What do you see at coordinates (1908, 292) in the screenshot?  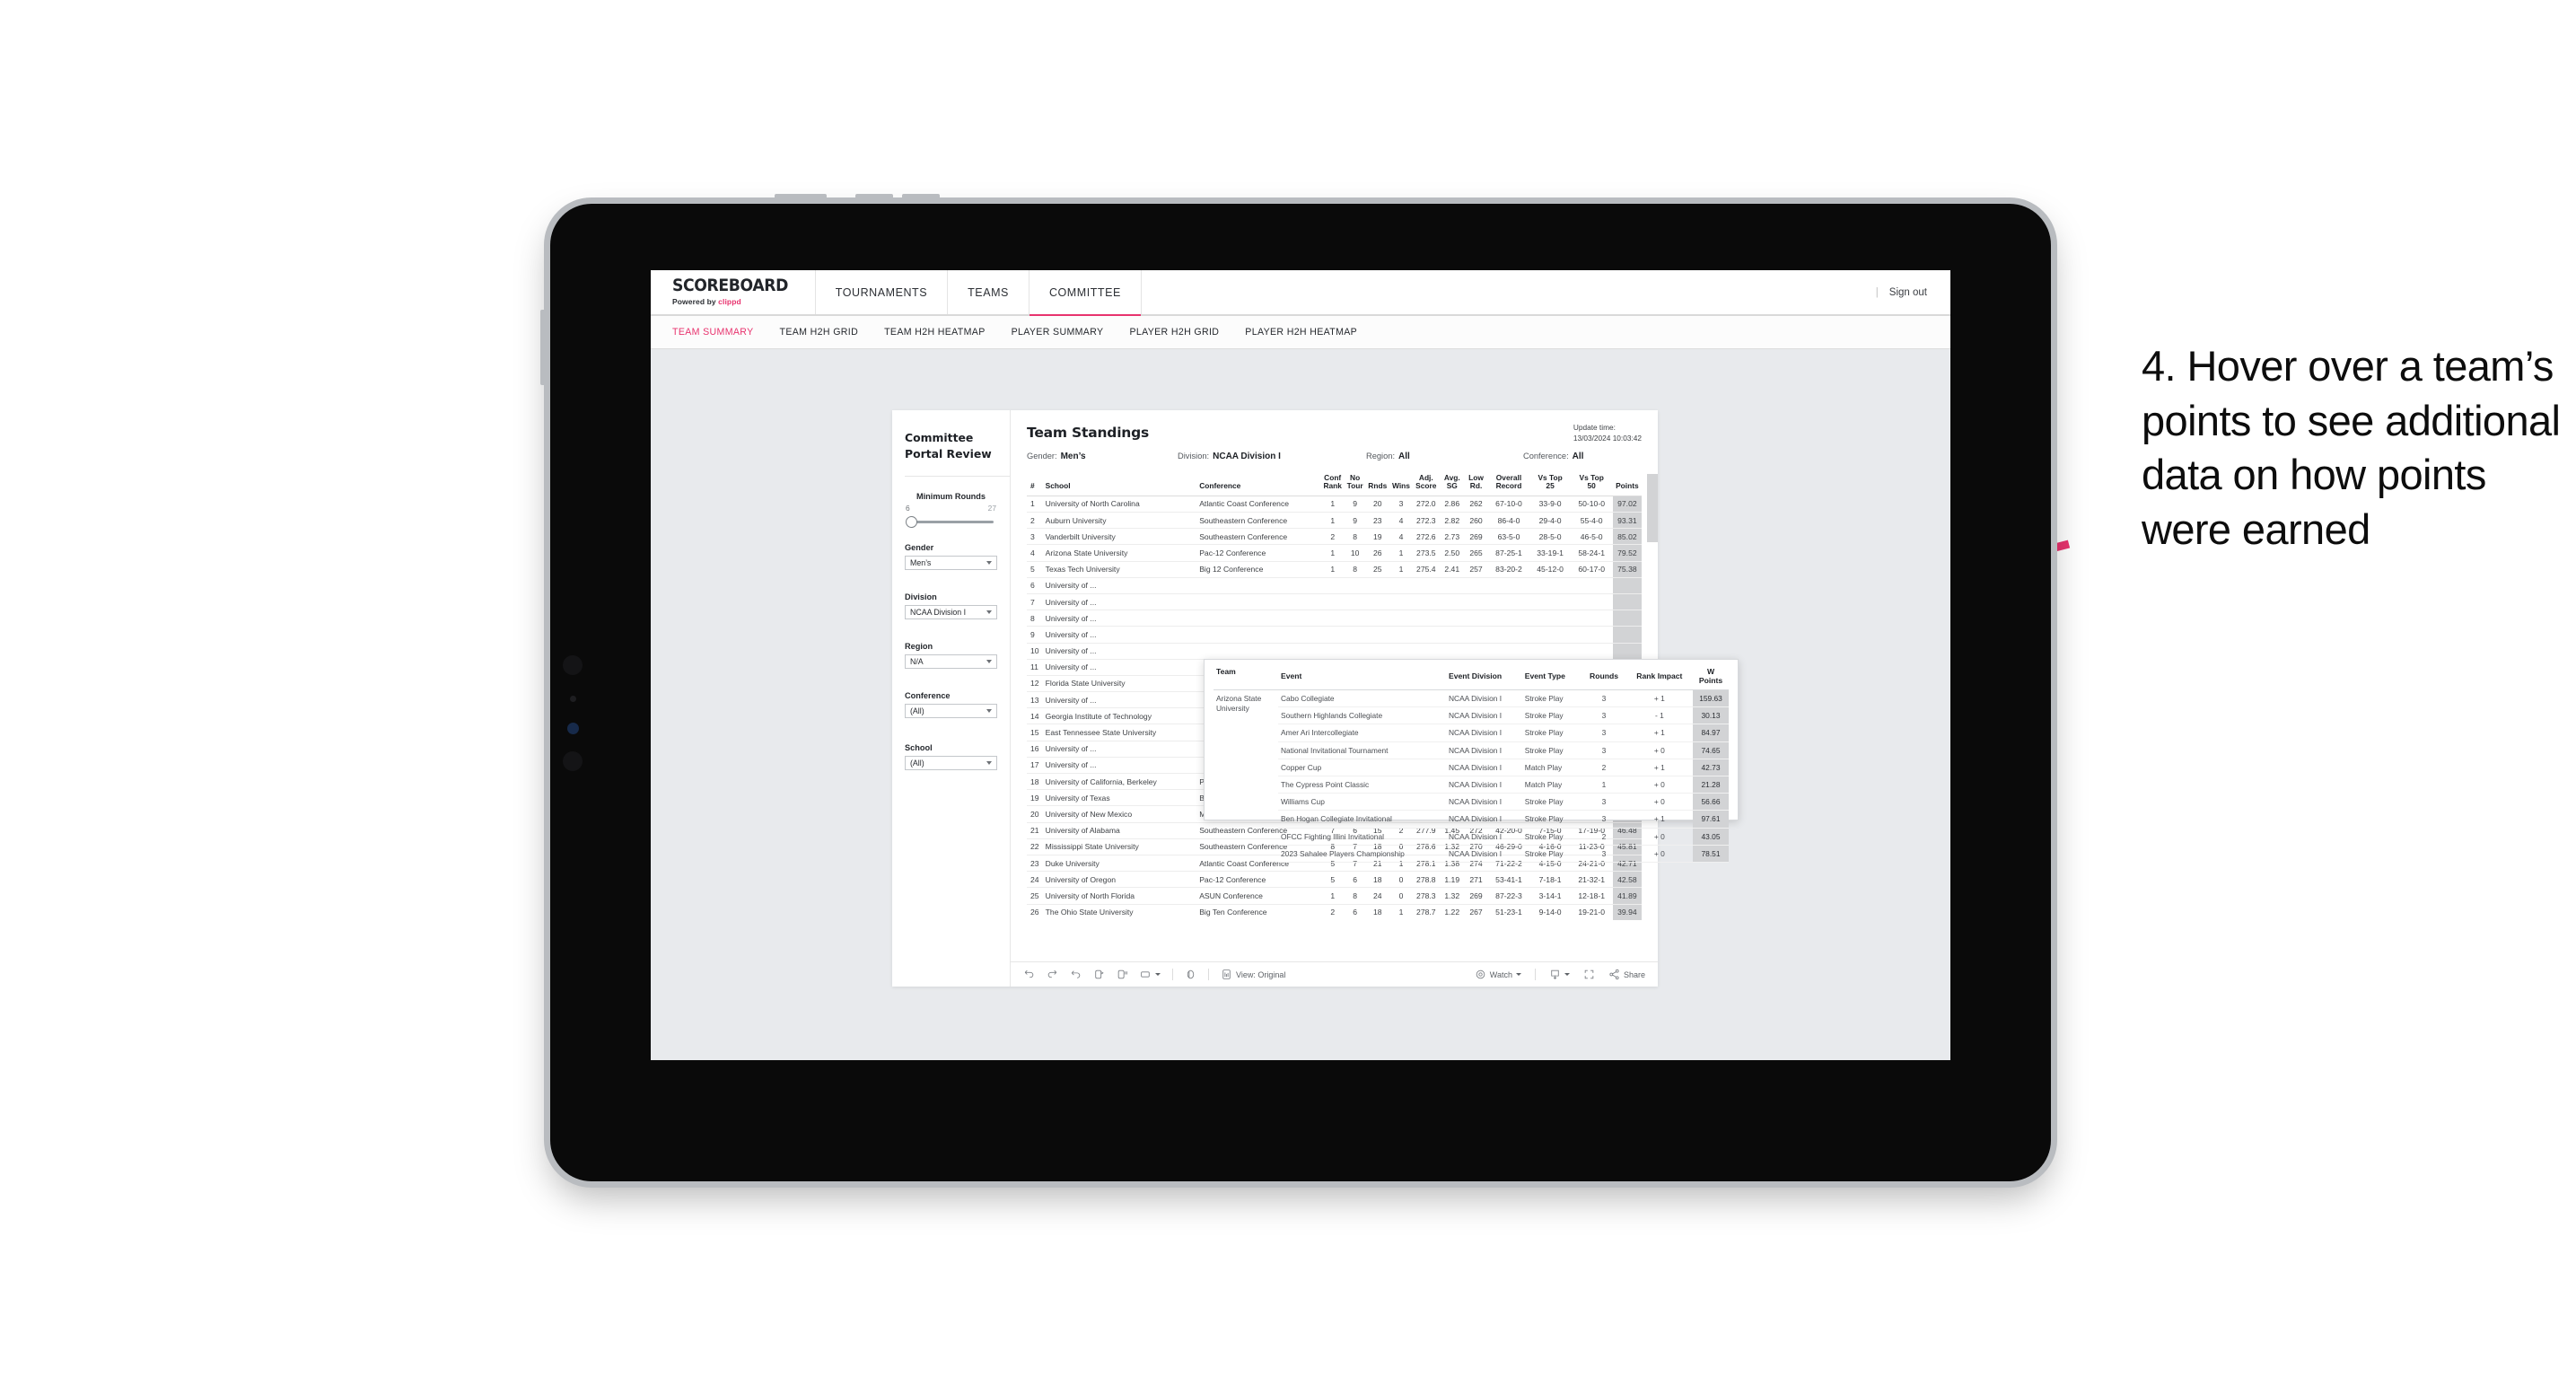 I see `sign-out-link: Sign out` at bounding box center [1908, 292].